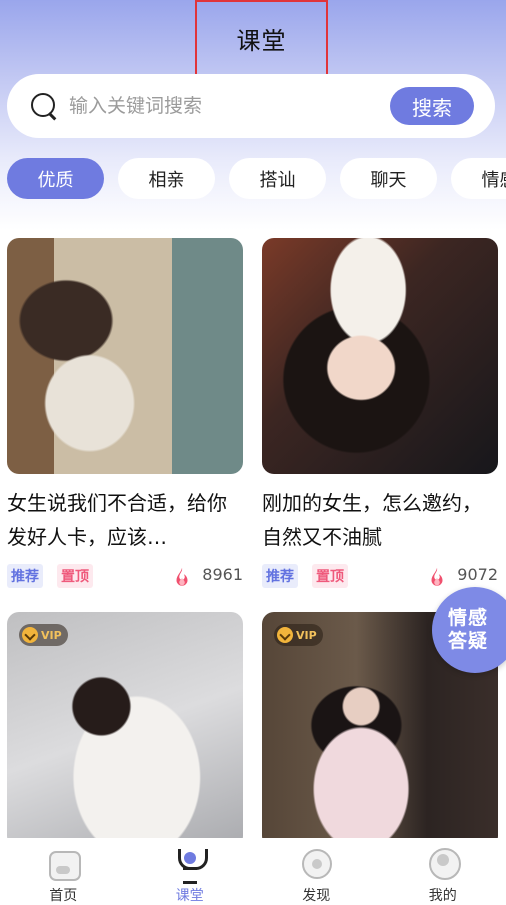  I want to click on nav-classroom-label: 课堂, so click(189, 896).